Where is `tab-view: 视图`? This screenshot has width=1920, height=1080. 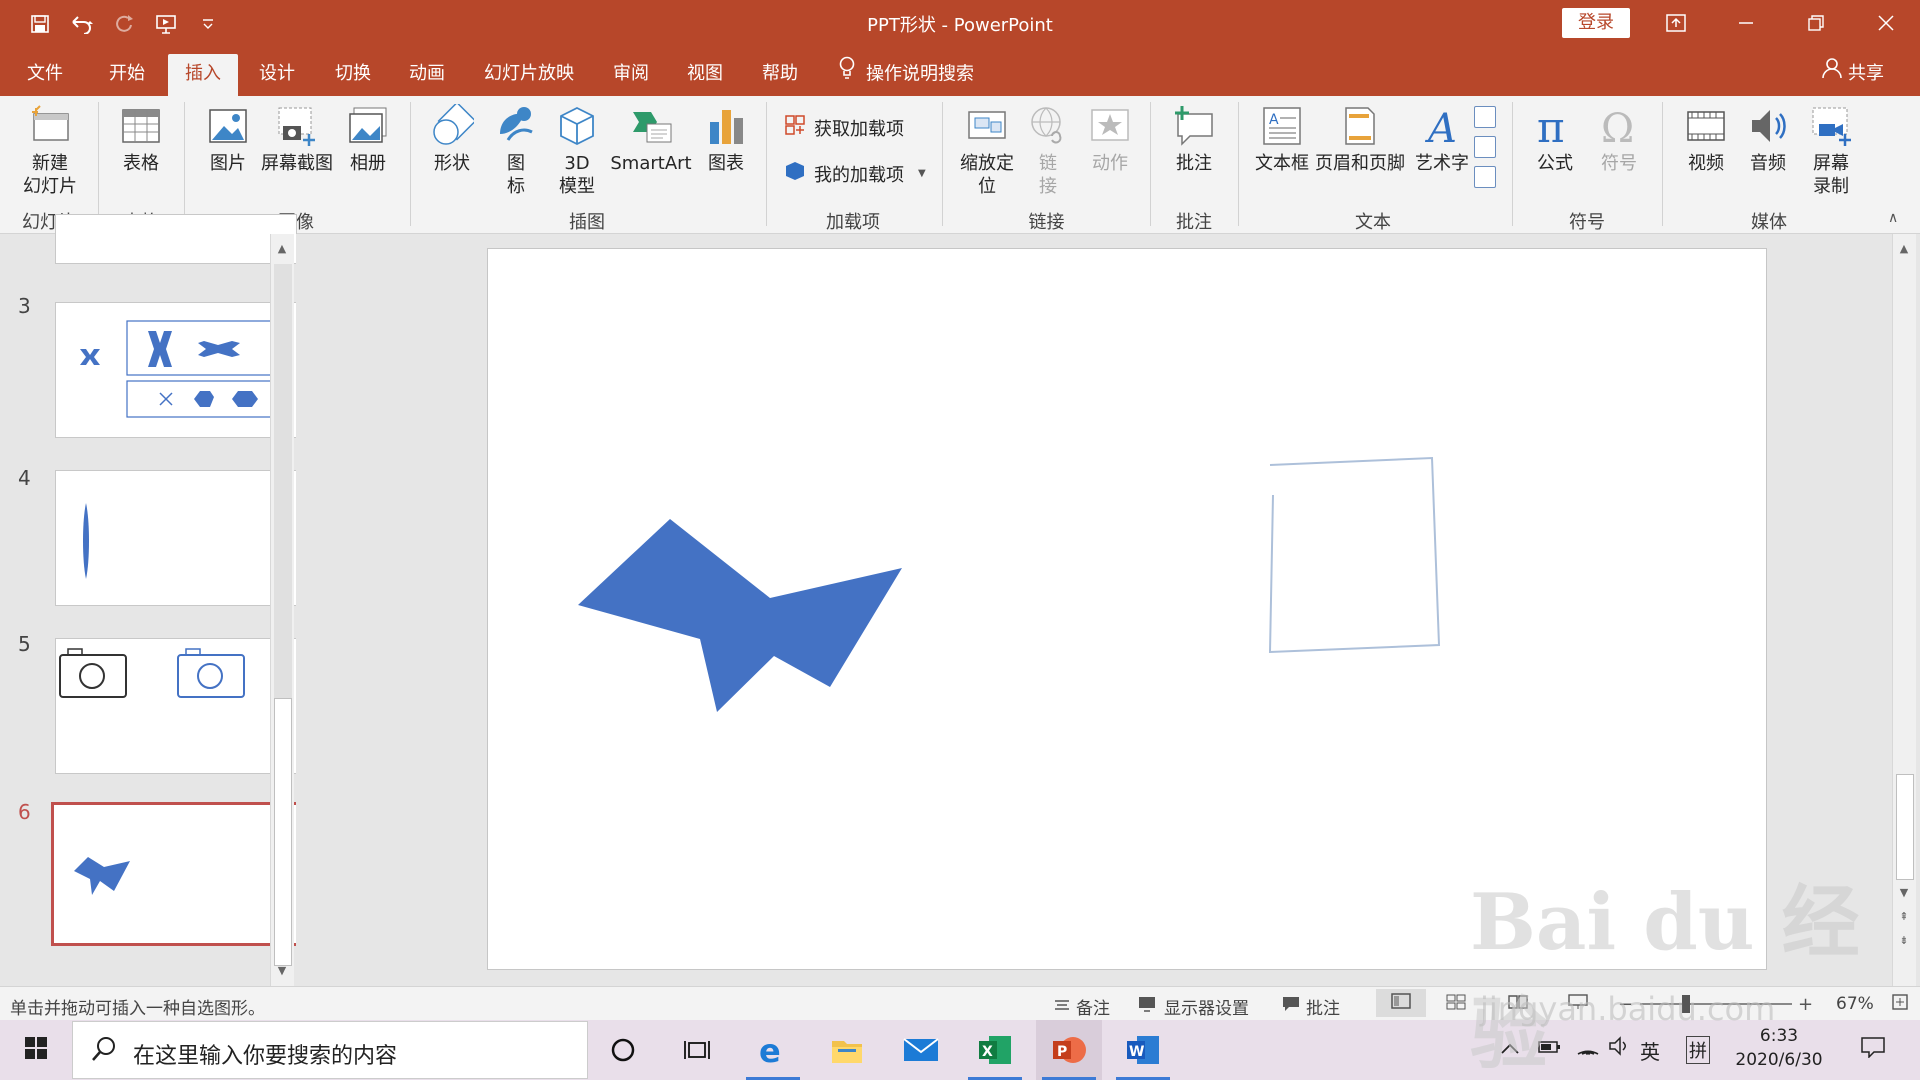
tab-view: 视图 is located at coordinates (705, 76).